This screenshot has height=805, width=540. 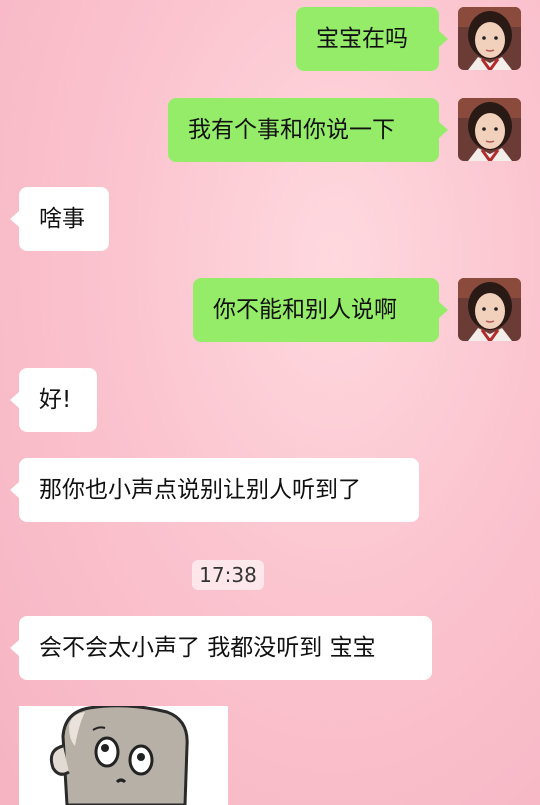 What do you see at coordinates (320, 310) in the screenshot?
I see `outgoing-message-bubble: 你不能和别人说啊` at bounding box center [320, 310].